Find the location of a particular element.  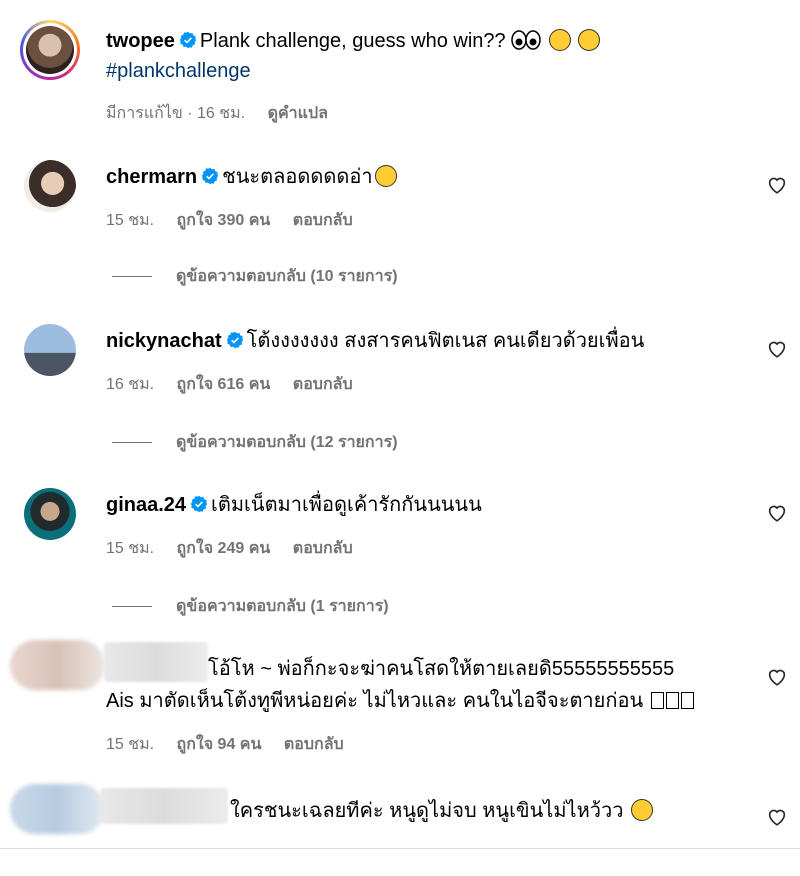

rolling-laugh-emoji-icon is located at coordinates (589, 40).